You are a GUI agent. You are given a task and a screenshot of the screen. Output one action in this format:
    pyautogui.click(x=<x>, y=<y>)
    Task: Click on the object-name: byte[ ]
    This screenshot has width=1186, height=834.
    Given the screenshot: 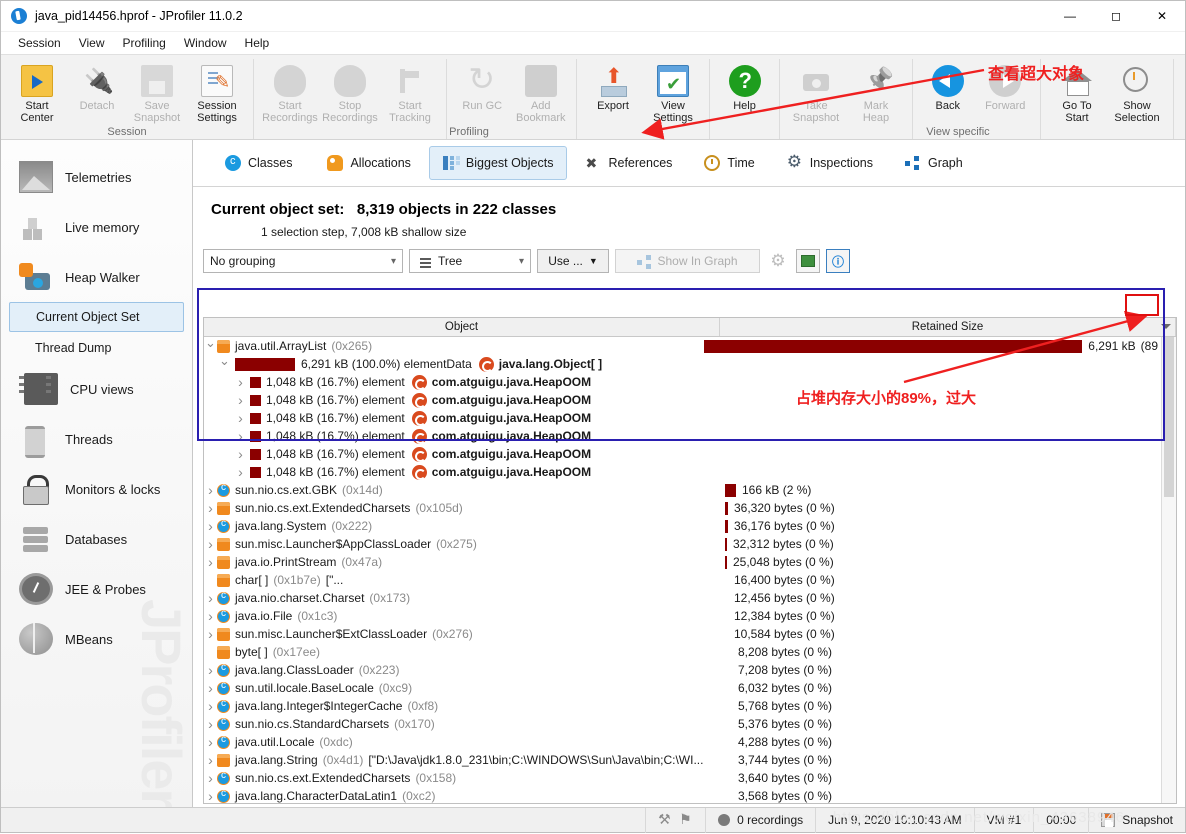 What is the action you would take?
    pyautogui.click(x=251, y=652)
    